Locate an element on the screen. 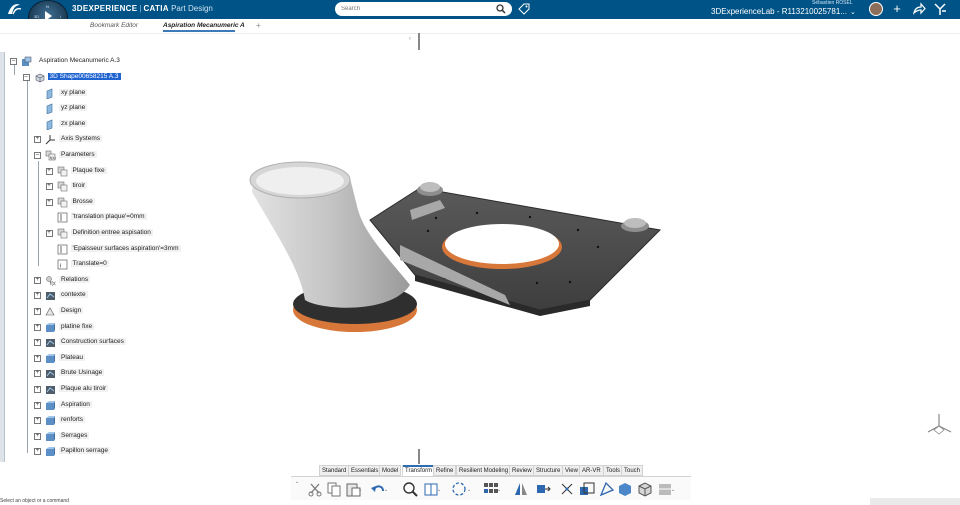 This screenshot has height=505, width=960. status-bar: Select an object or a command is located at coordinates (350, 501).